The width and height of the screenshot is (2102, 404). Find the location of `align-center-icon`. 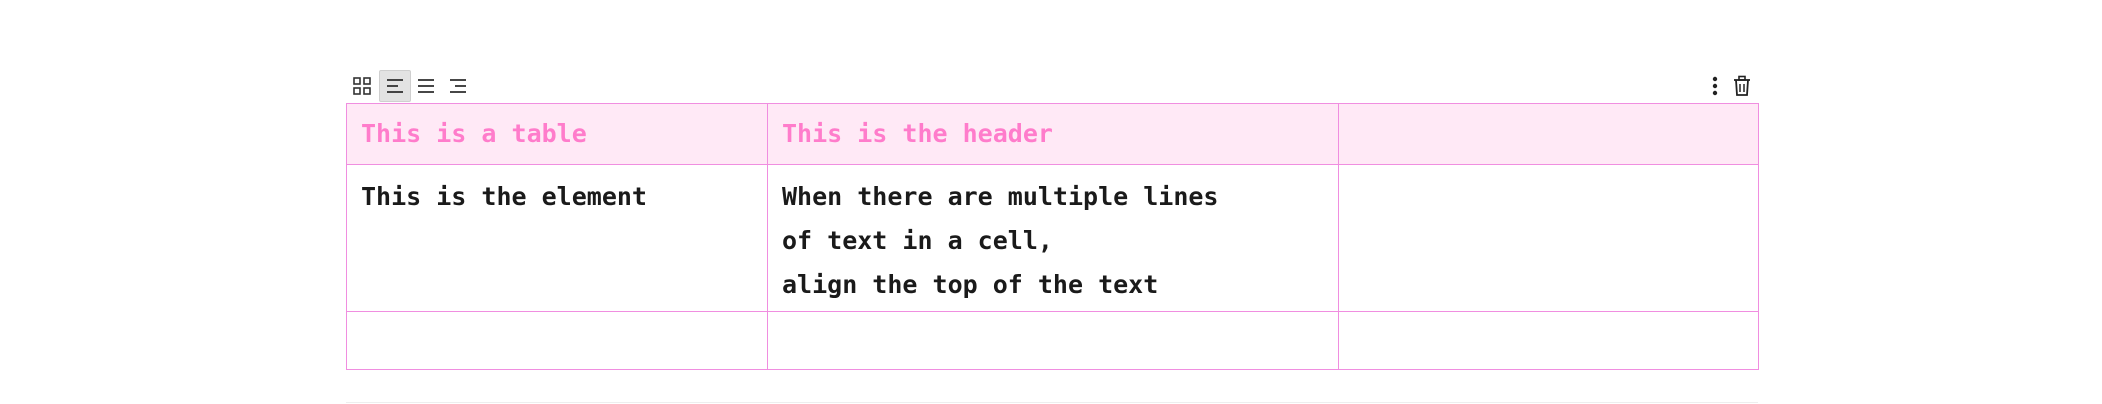

align-center-icon is located at coordinates (426, 86).